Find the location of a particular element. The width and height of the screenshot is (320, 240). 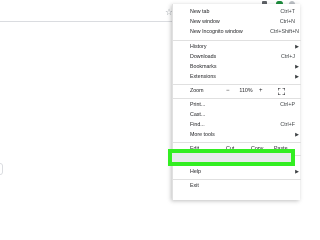

menu-item-new-tab: New tab Ctrl+T is located at coordinates (237, 12).